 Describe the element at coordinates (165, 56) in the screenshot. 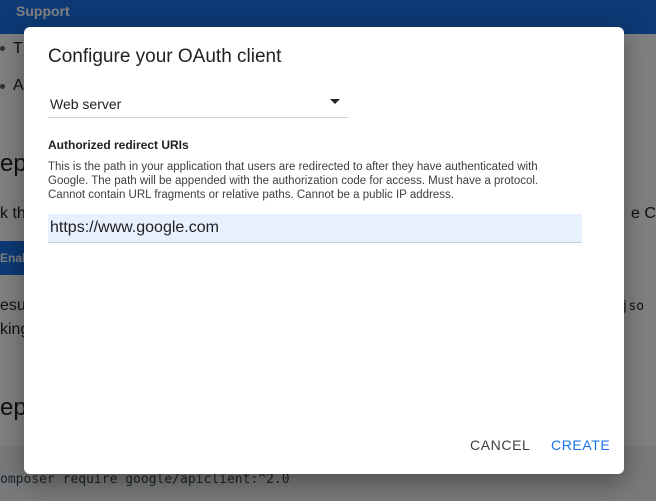

I see `dialog-title: Configure your OAuth client` at that location.